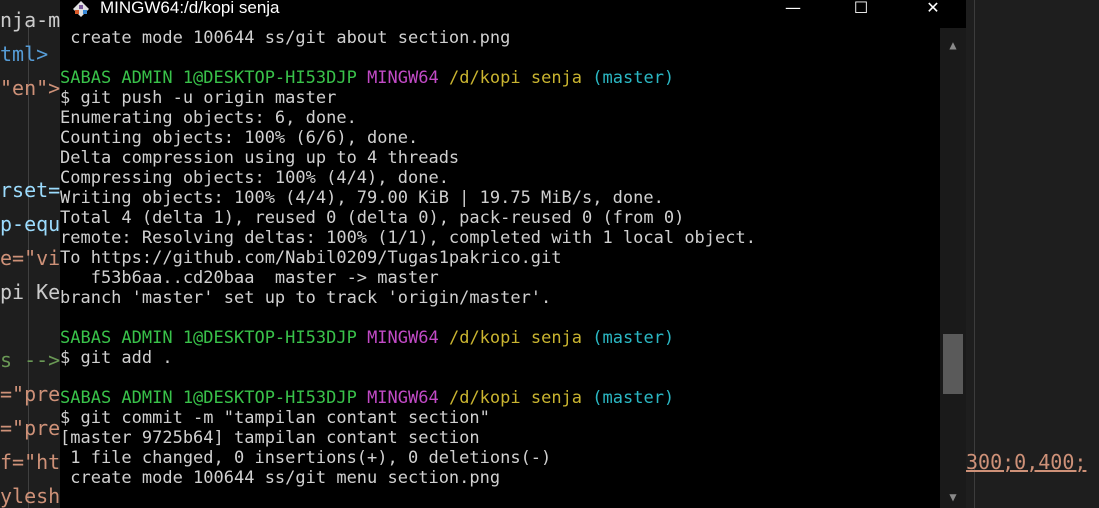 This screenshot has width=1099, height=508. What do you see at coordinates (239, 138) in the screenshot?
I see `terminal-text-segment: Counting objects: 100% (6/6), done.` at bounding box center [239, 138].